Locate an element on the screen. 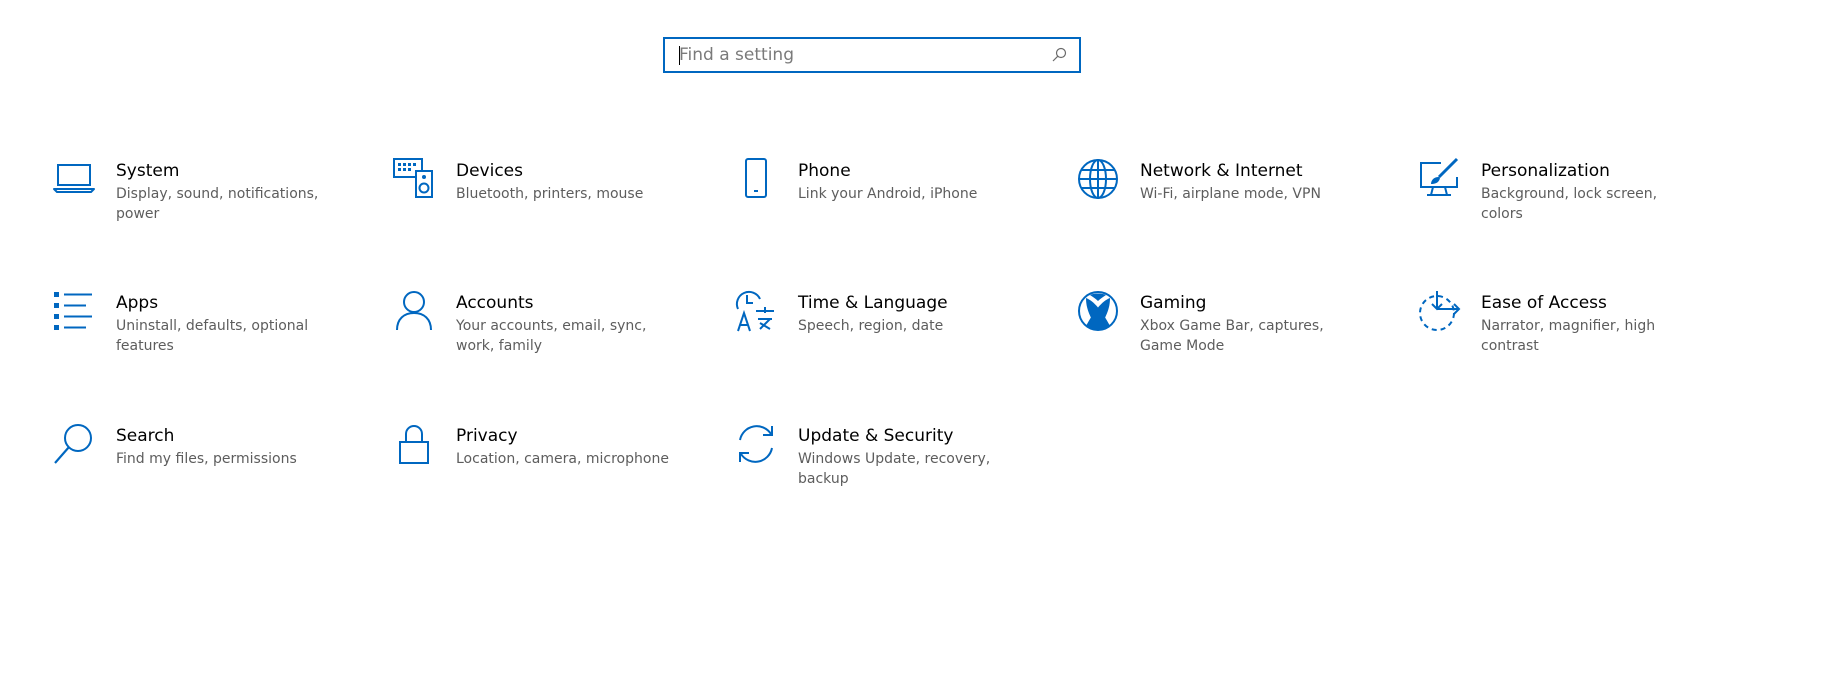 Image resolution: width=1827 pixels, height=692 pixels. tile-description: Xbox Game Bar, captures, Game Mode is located at coordinates (1232, 336).